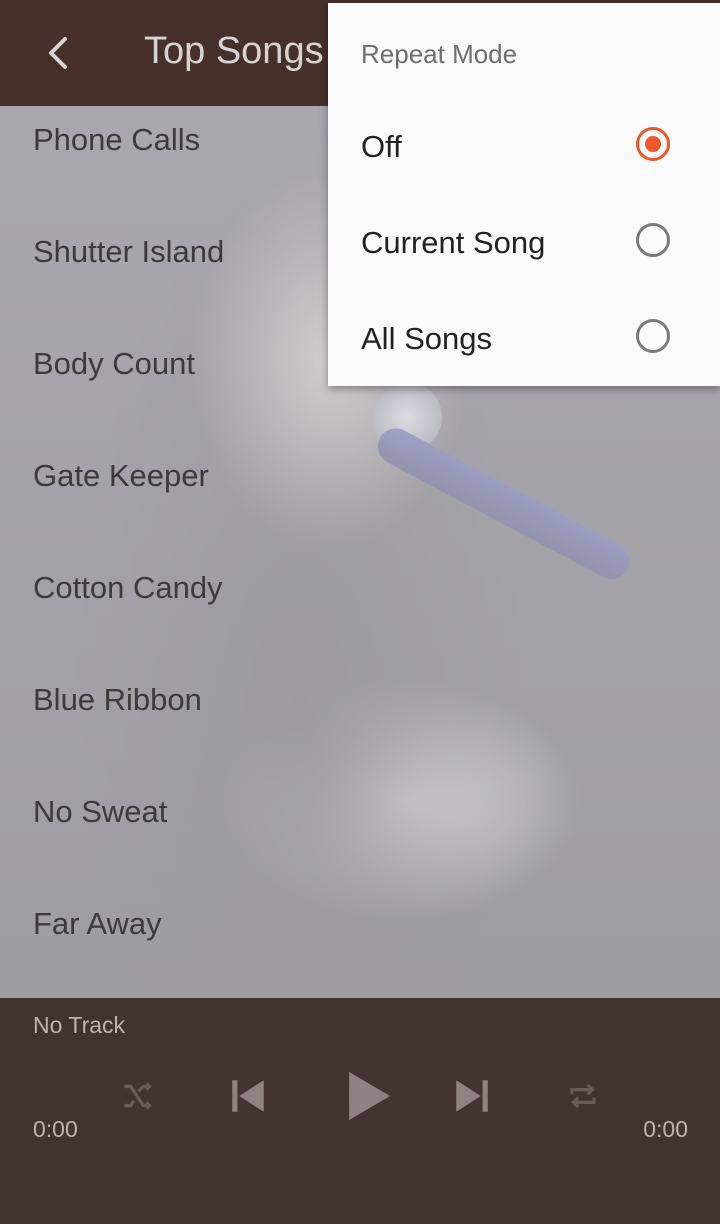 The image size is (720, 1224). What do you see at coordinates (353, 852) in the screenshot?
I see `song-list-item: No Sweat` at bounding box center [353, 852].